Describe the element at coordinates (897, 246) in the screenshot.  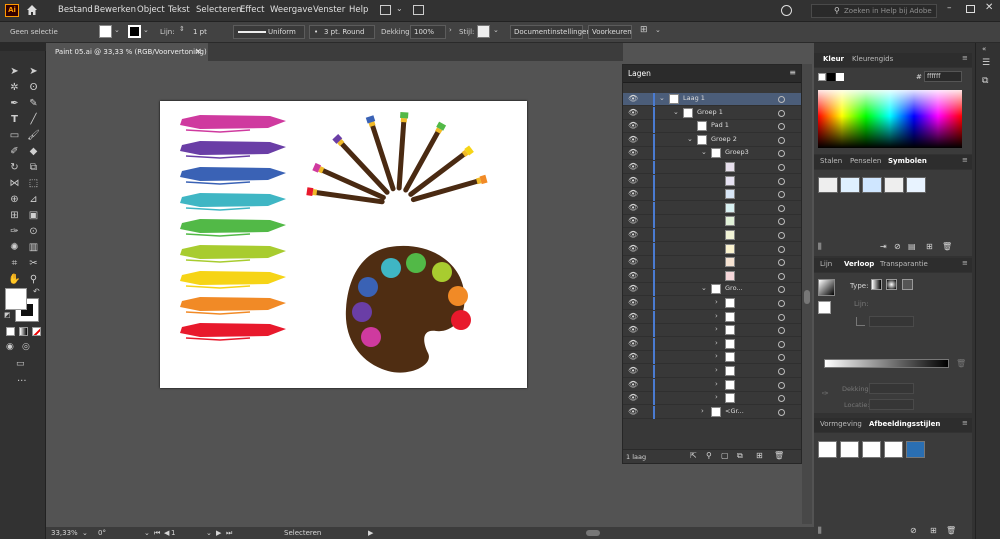
I see `break-link-icon: ⊘` at that location.